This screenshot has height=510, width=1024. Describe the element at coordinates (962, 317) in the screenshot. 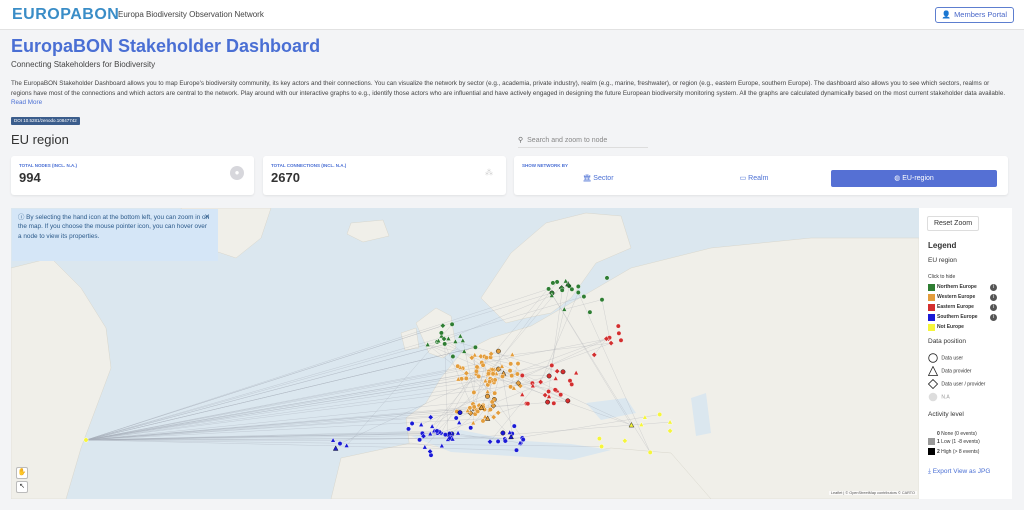

I see `legend-region-southern: Southern Europe i` at that location.